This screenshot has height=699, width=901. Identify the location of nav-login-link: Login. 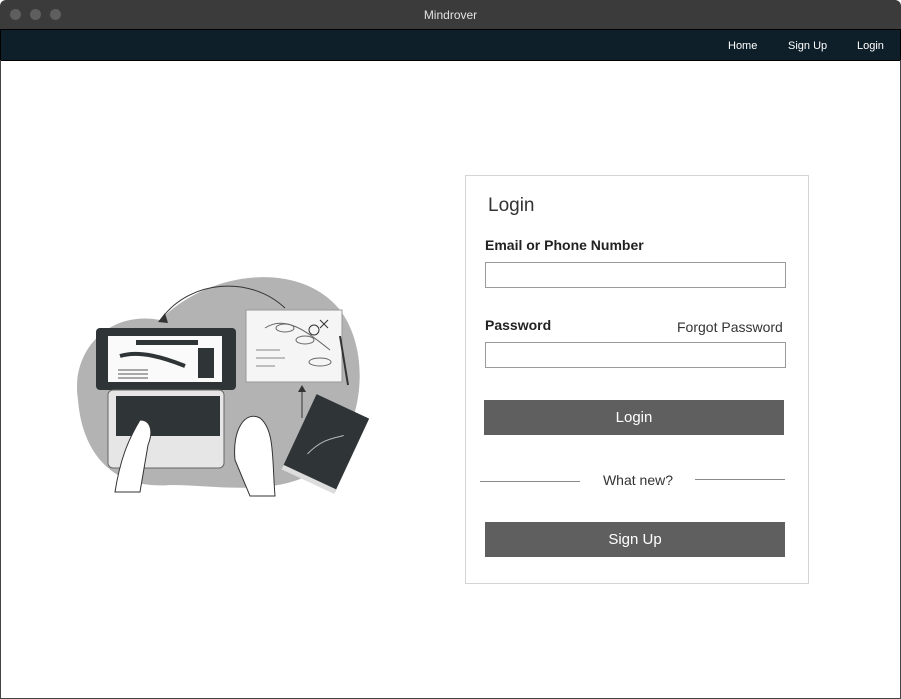
(870, 46).